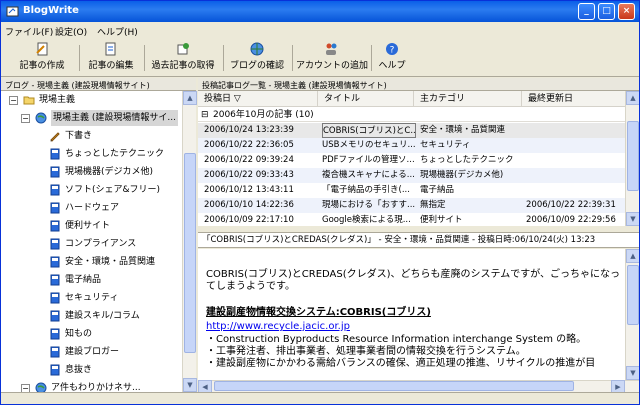 This screenshot has height=405, width=640. Describe the element at coordinates (606, 11) in the screenshot. I see `maximize-button: □` at that location.